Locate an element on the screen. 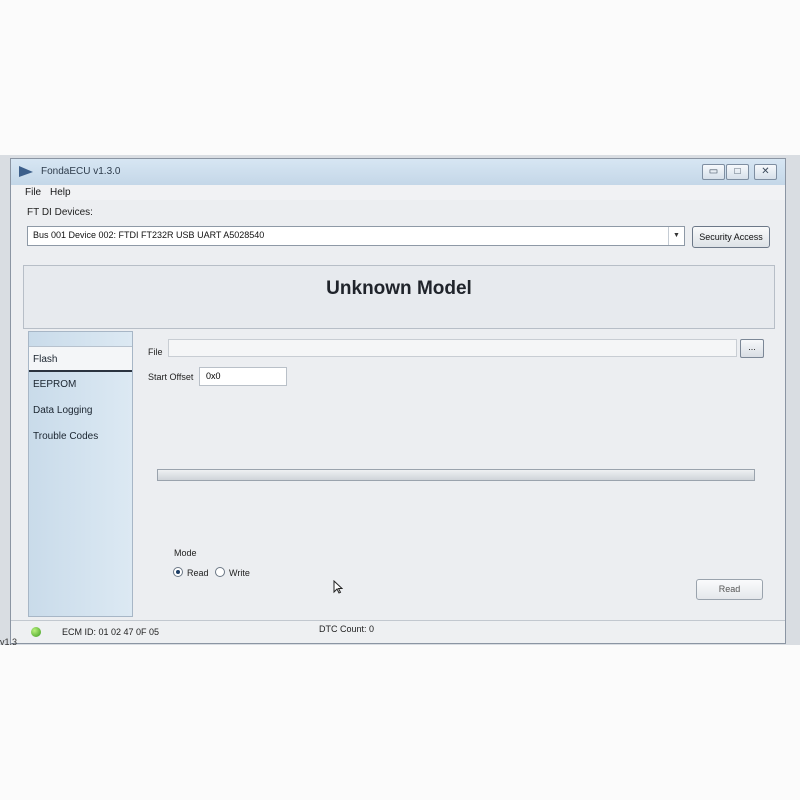 The height and width of the screenshot is (800, 800). menu-file: File is located at coordinates (33, 192).